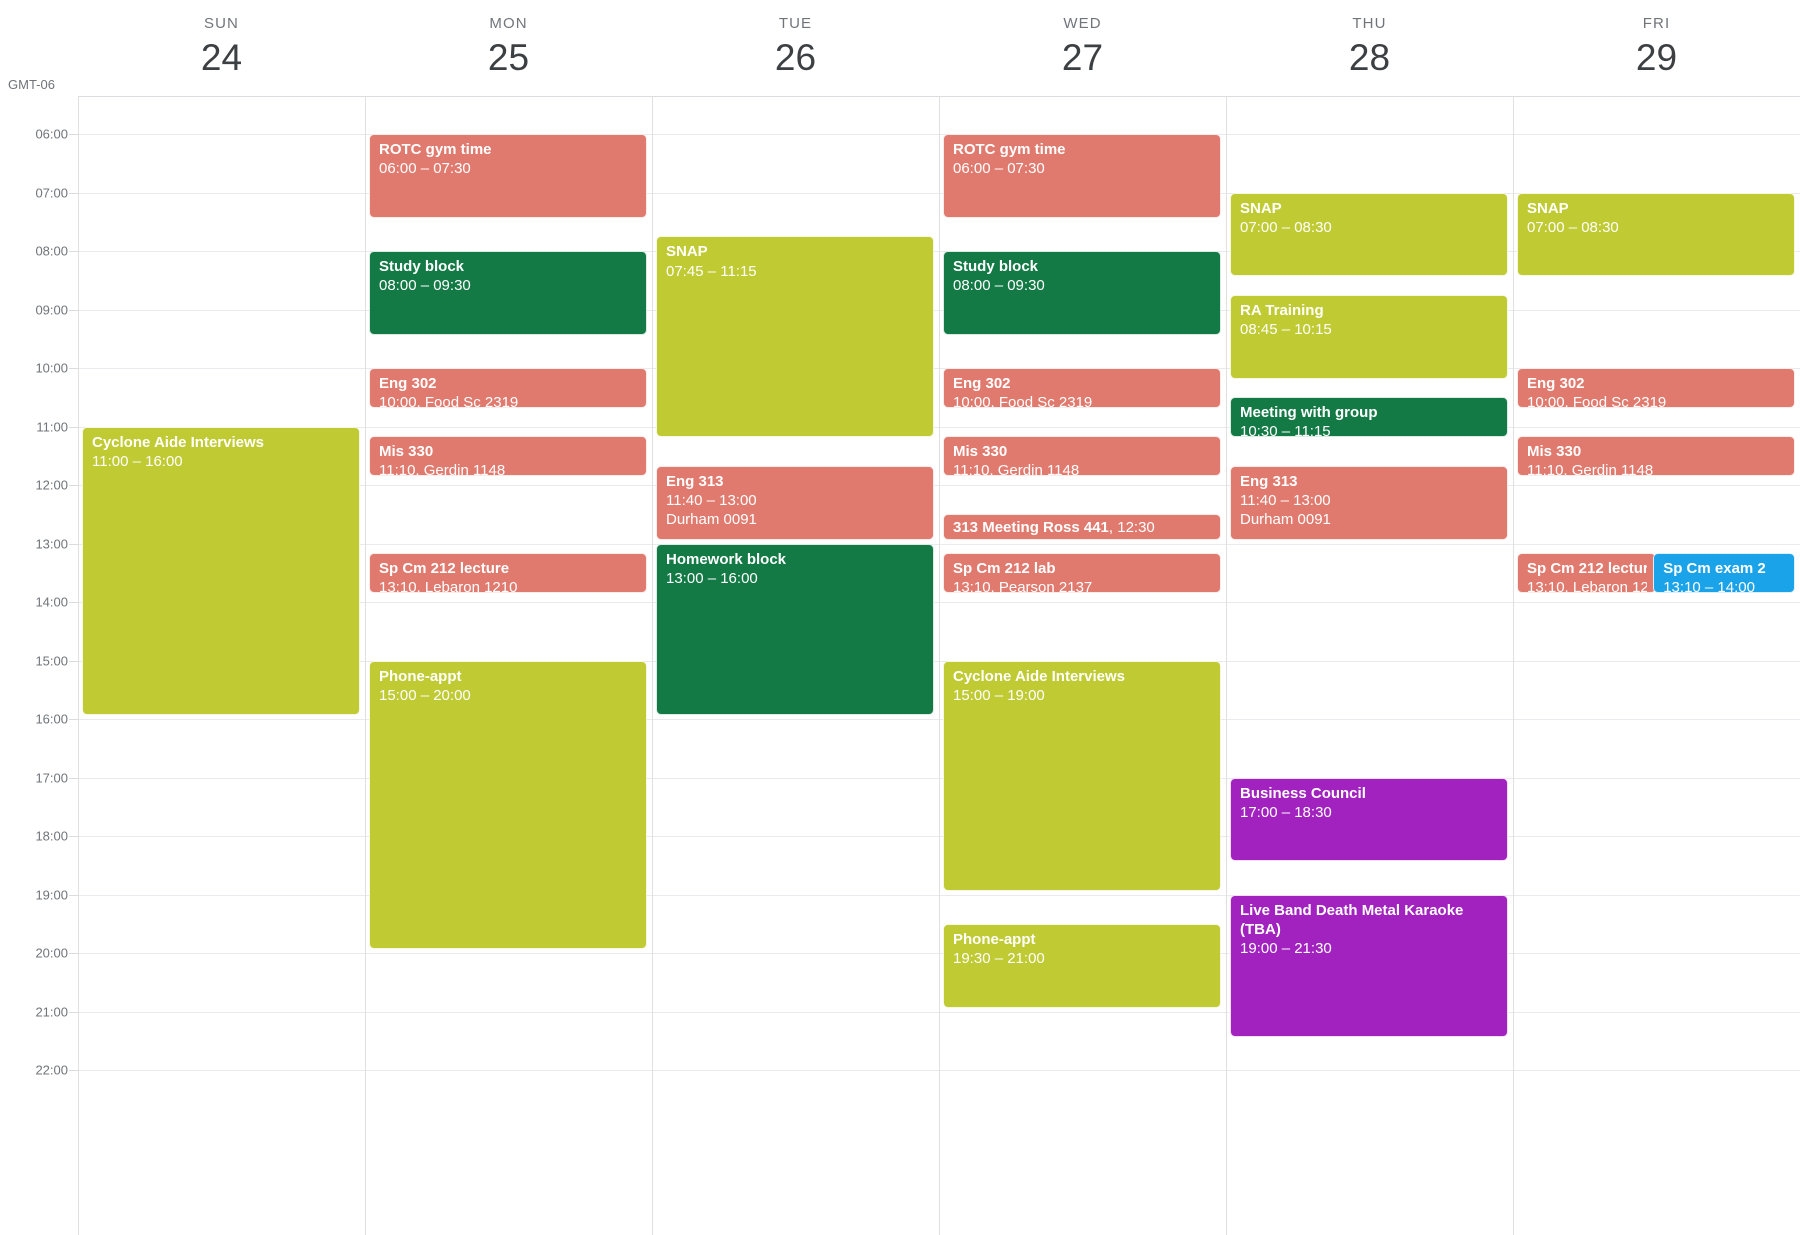  Describe the element at coordinates (1656, 23) in the screenshot. I see `day-of-week-label: FRI` at that location.